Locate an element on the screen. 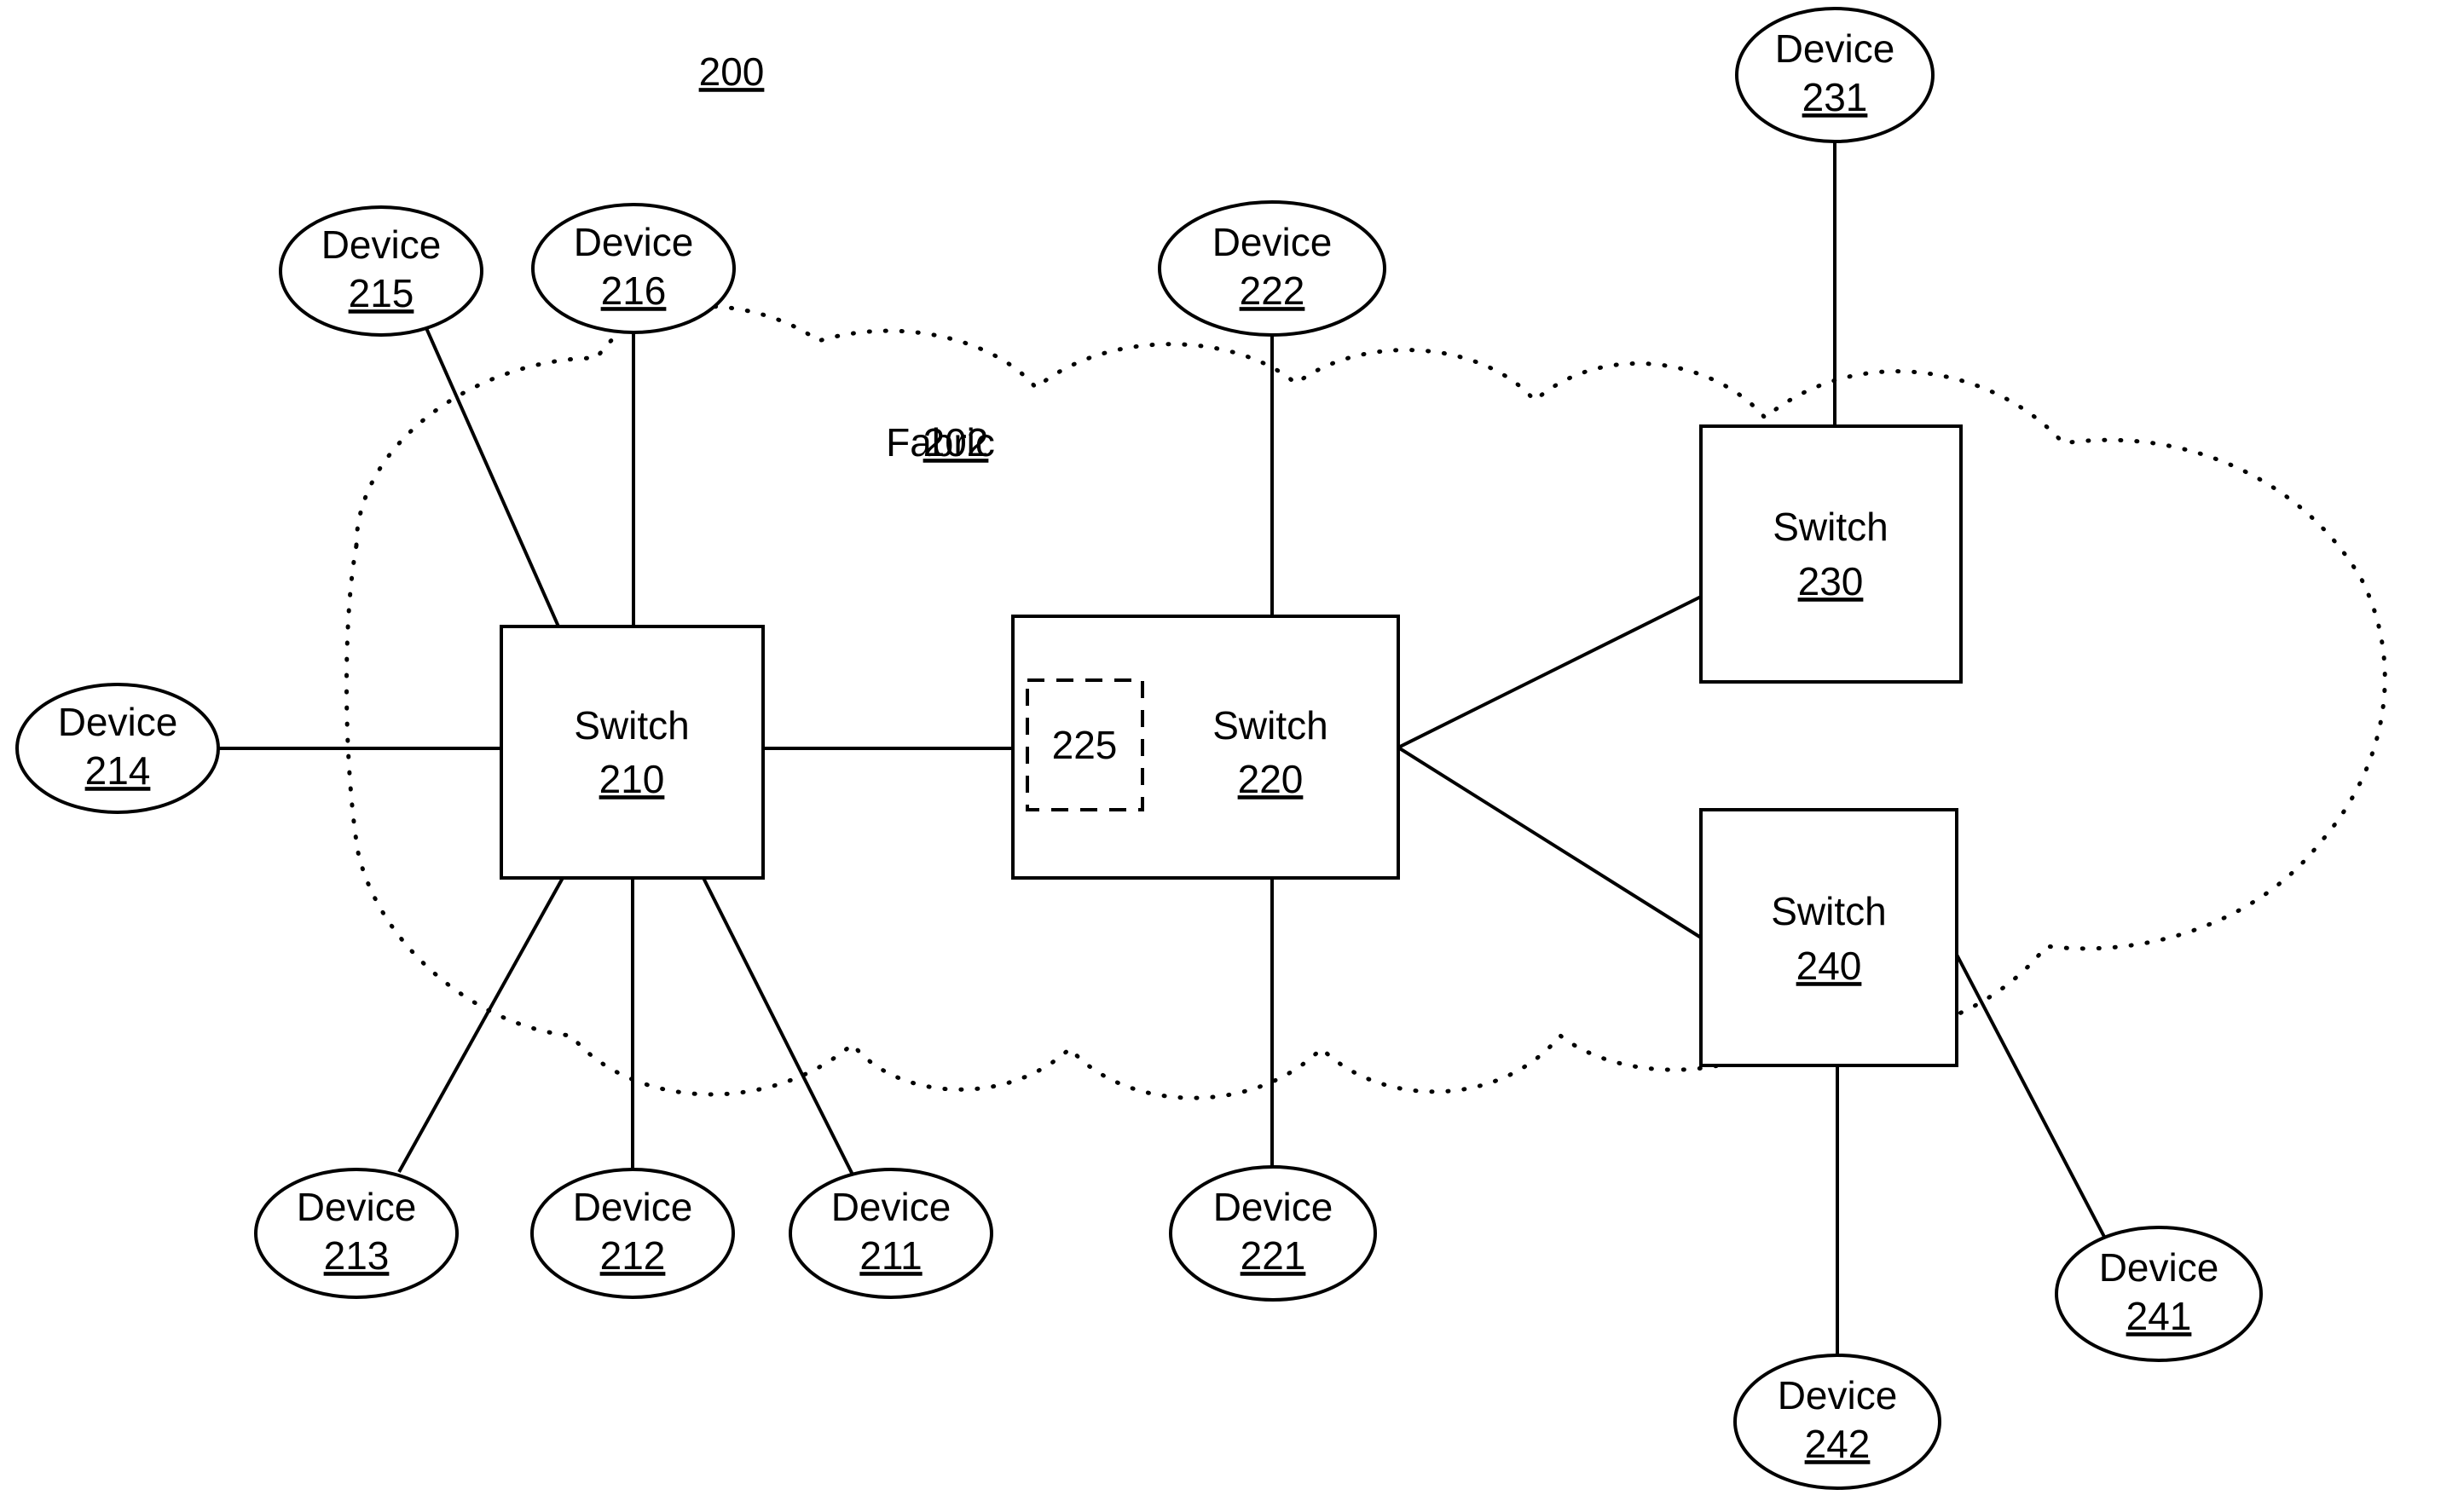 Image resolution: width=2464 pixels, height=1501 pixels. device-215-number: 215 is located at coordinates (381, 293).